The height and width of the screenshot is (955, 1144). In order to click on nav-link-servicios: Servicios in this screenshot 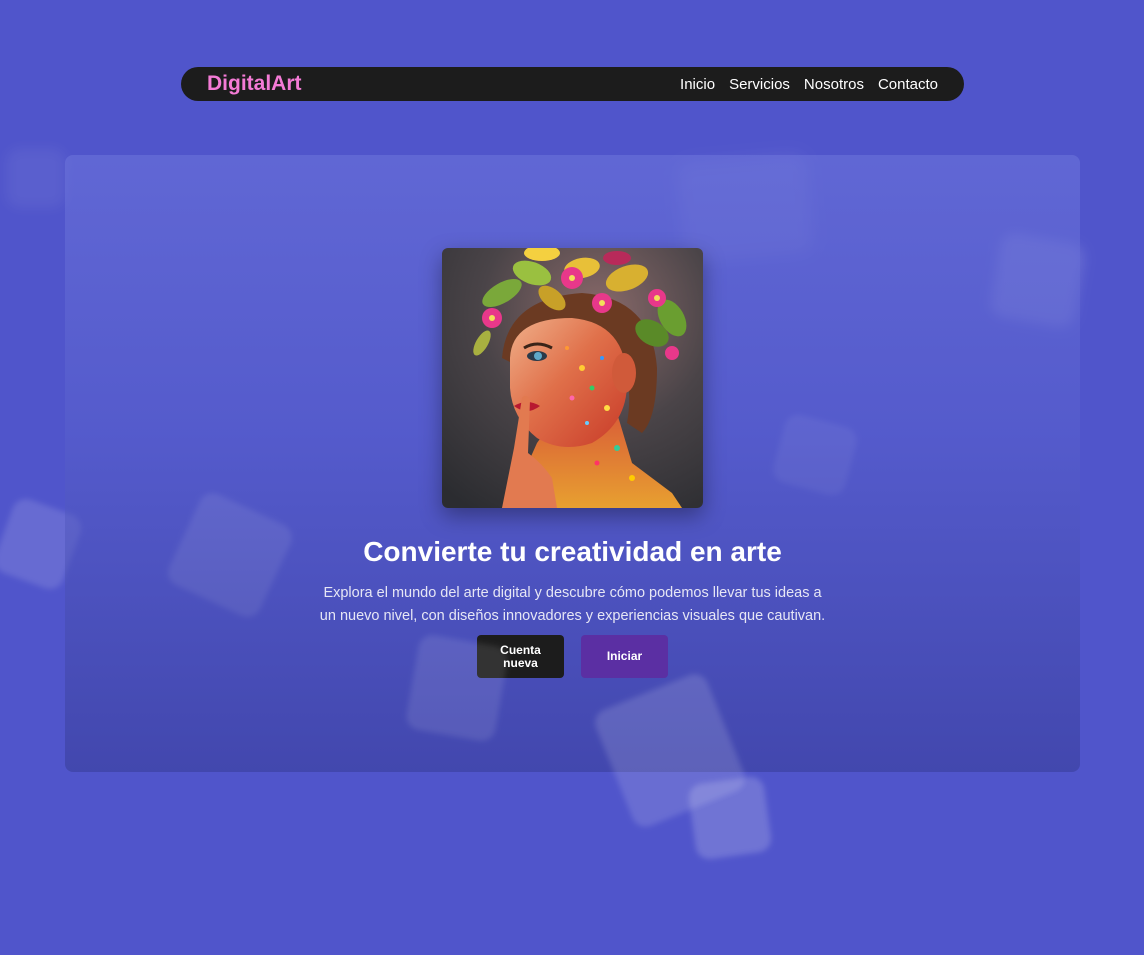, I will do `click(759, 84)`.